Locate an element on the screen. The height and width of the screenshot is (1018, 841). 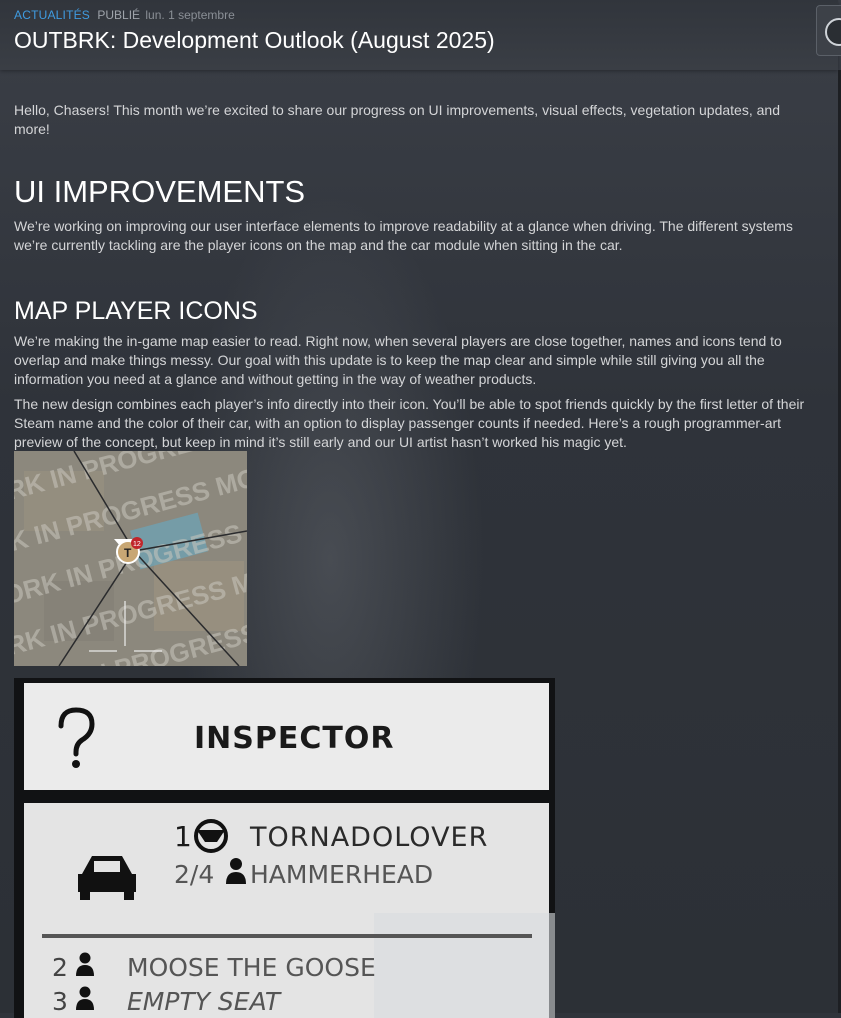
post-date: lun. 1 septembre is located at coordinates (190, 15).